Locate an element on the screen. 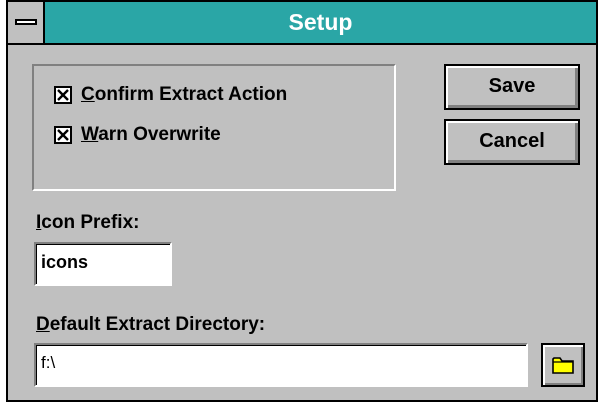  icon-prefix-label: Icon Prefix: is located at coordinates (88, 222).